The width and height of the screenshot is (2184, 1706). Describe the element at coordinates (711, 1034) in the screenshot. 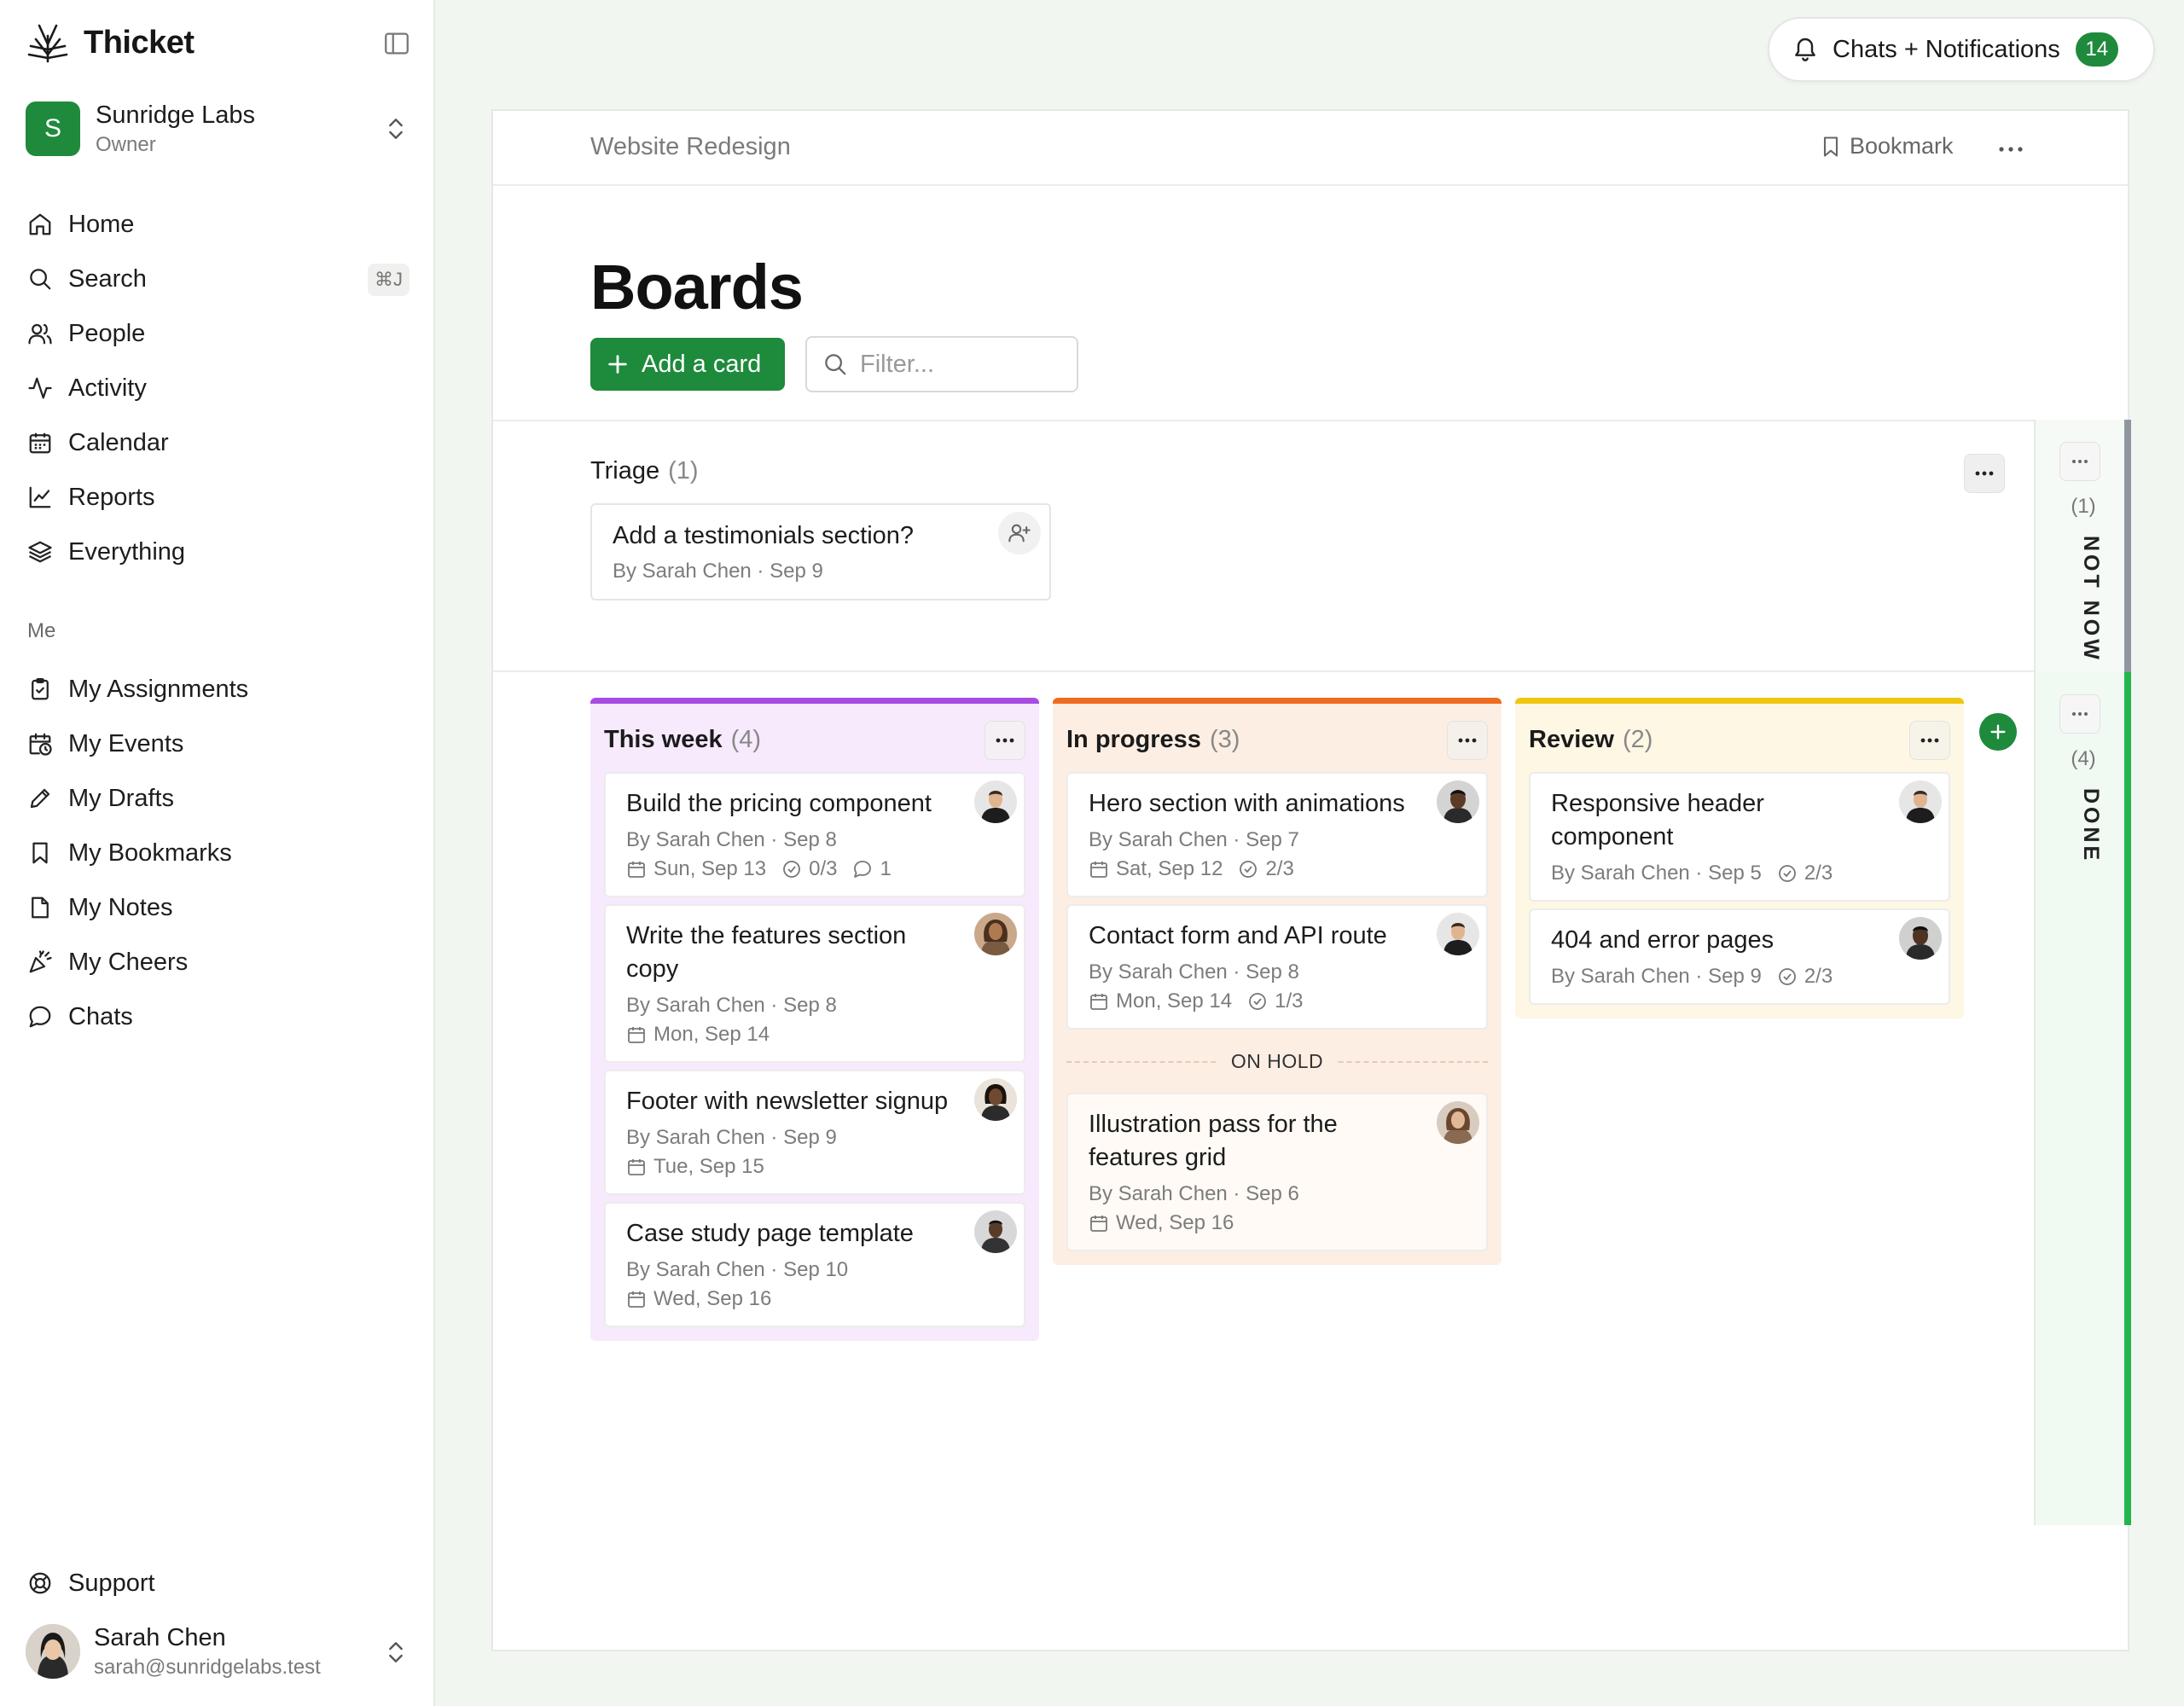

I see `card-due-date: Mon, Sep 14` at that location.